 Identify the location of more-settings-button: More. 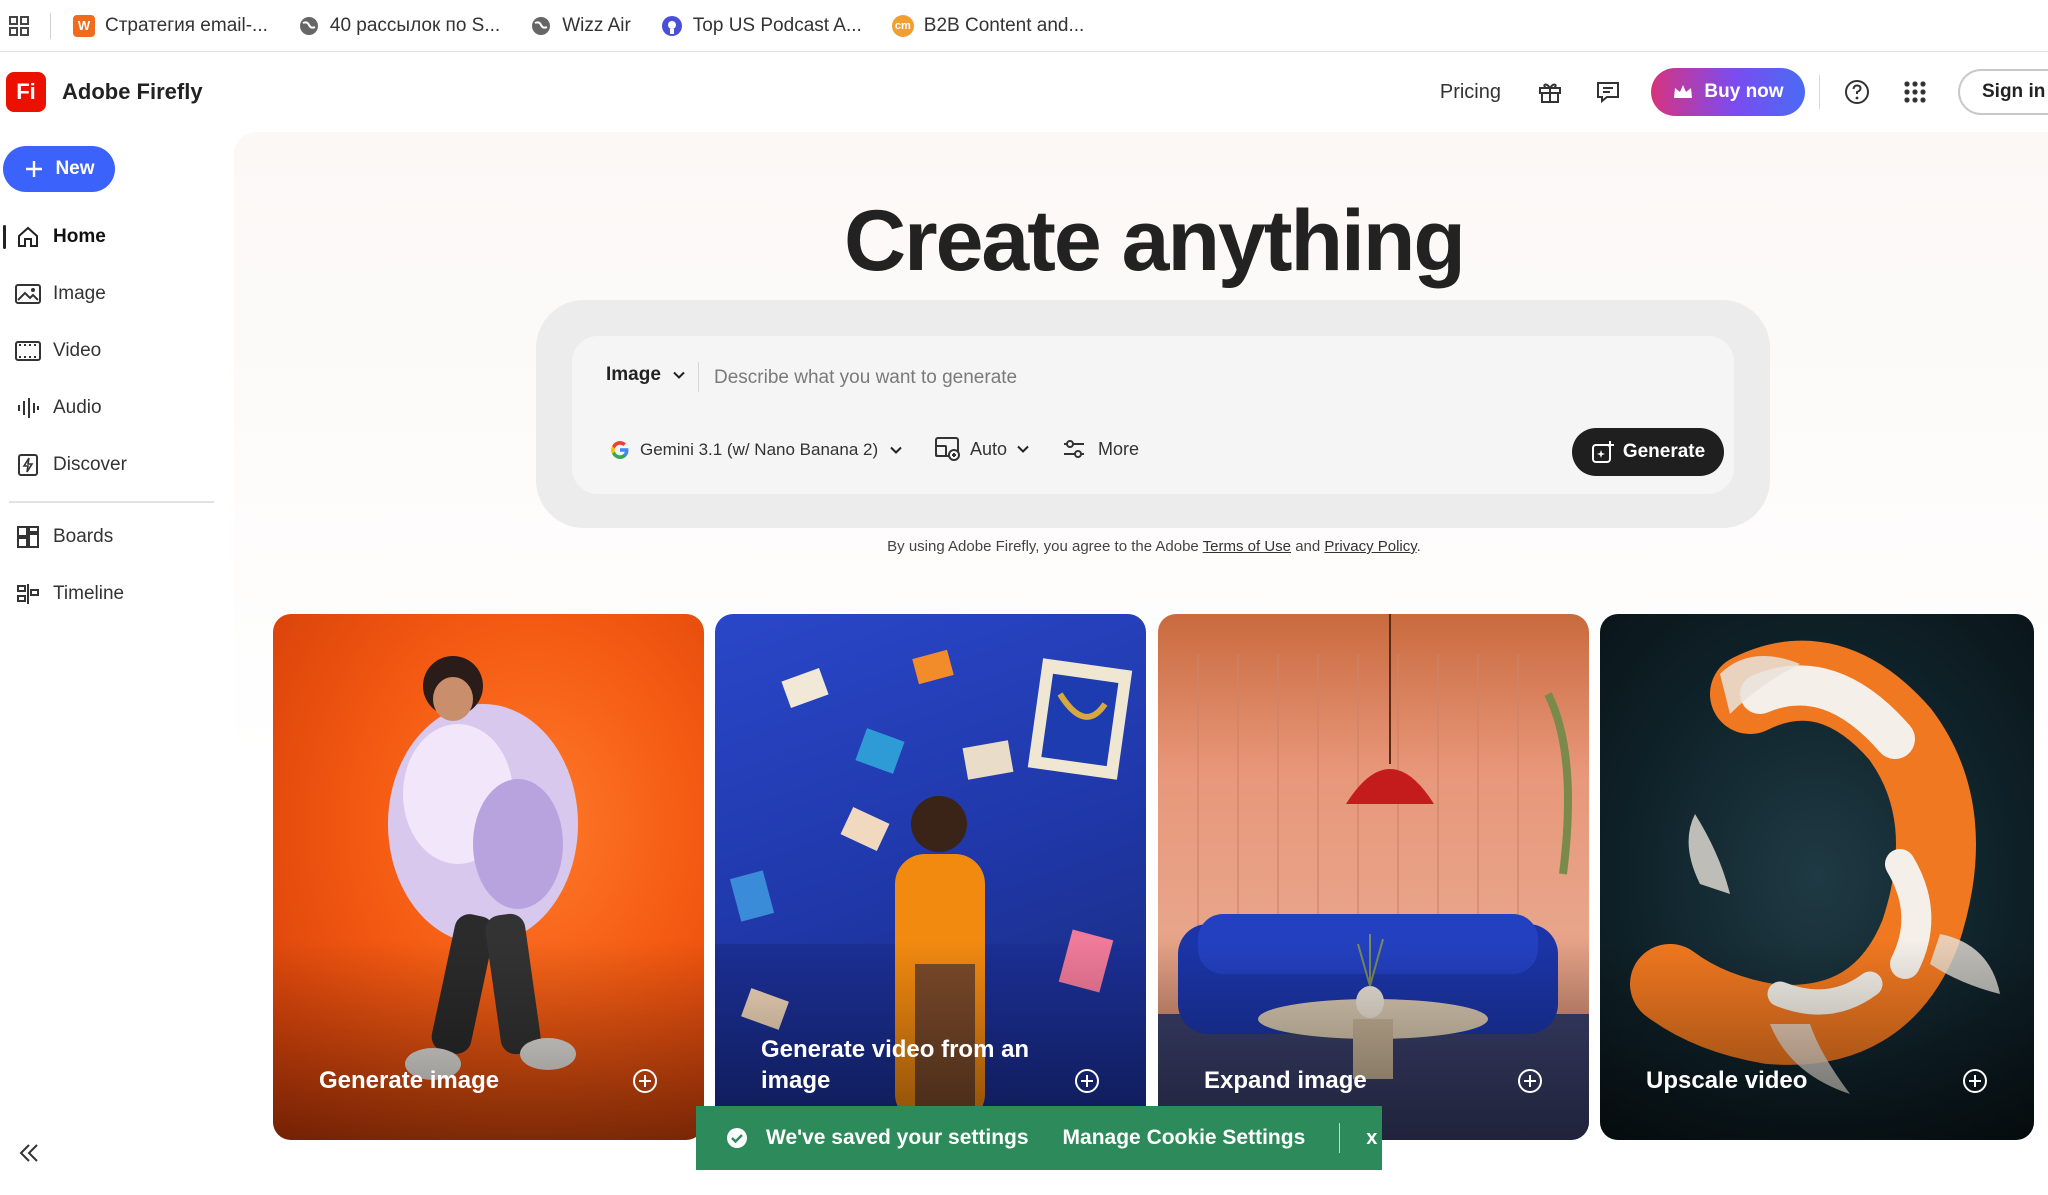
(1100, 449).